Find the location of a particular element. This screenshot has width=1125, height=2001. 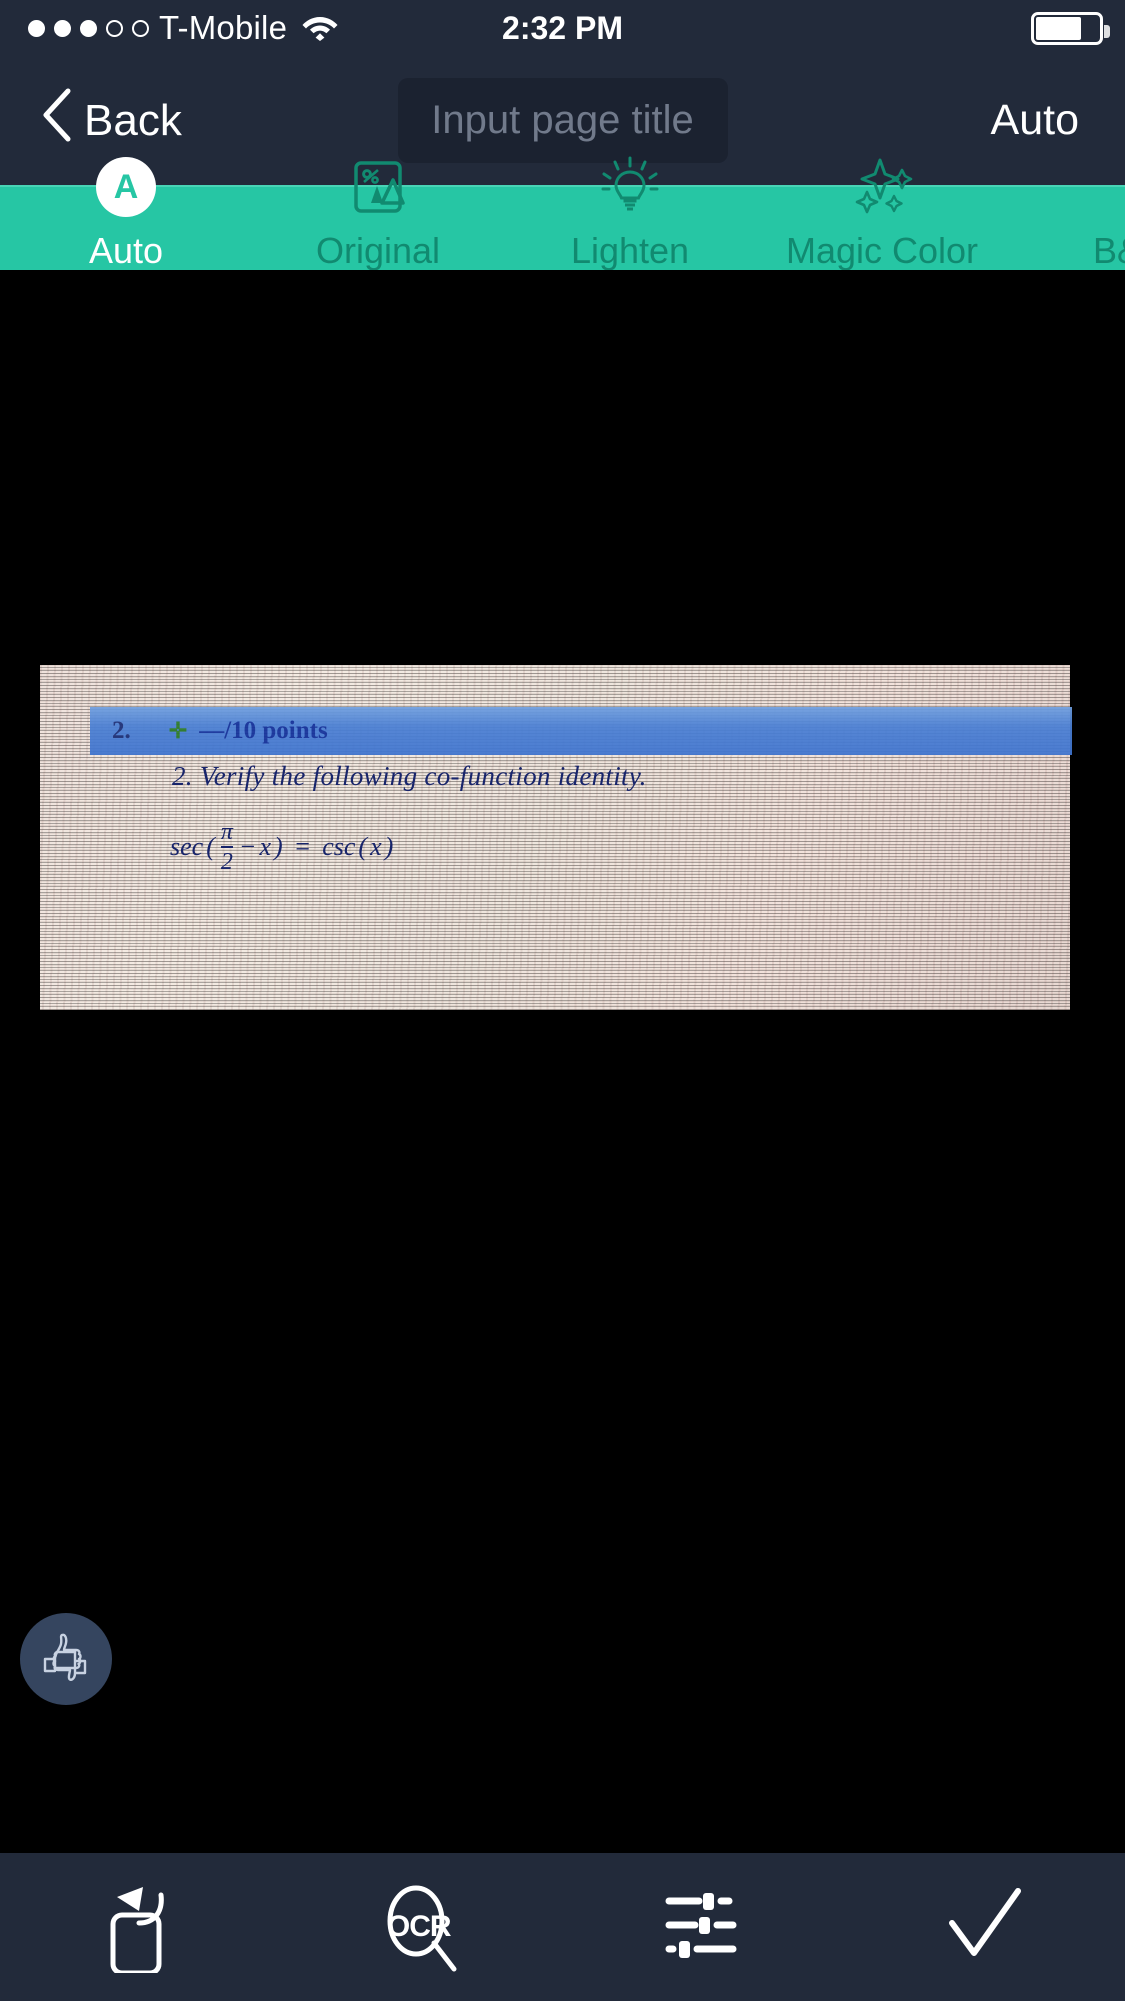

fraction-numerator: π is located at coordinates (226, 832).